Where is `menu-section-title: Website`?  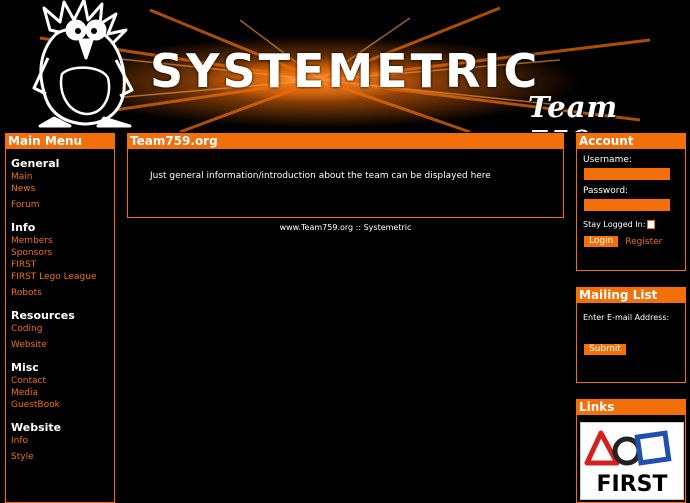
menu-section-title: Website is located at coordinates (36, 427).